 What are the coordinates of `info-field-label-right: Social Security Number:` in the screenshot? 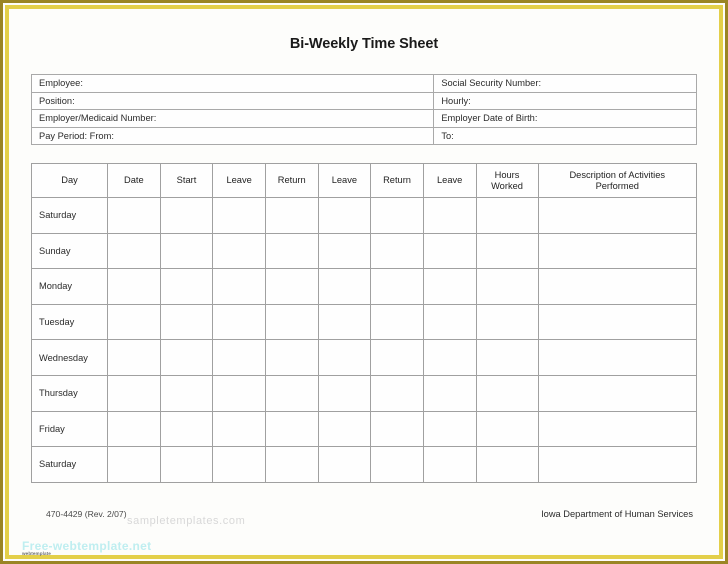 It's located at (565, 83).